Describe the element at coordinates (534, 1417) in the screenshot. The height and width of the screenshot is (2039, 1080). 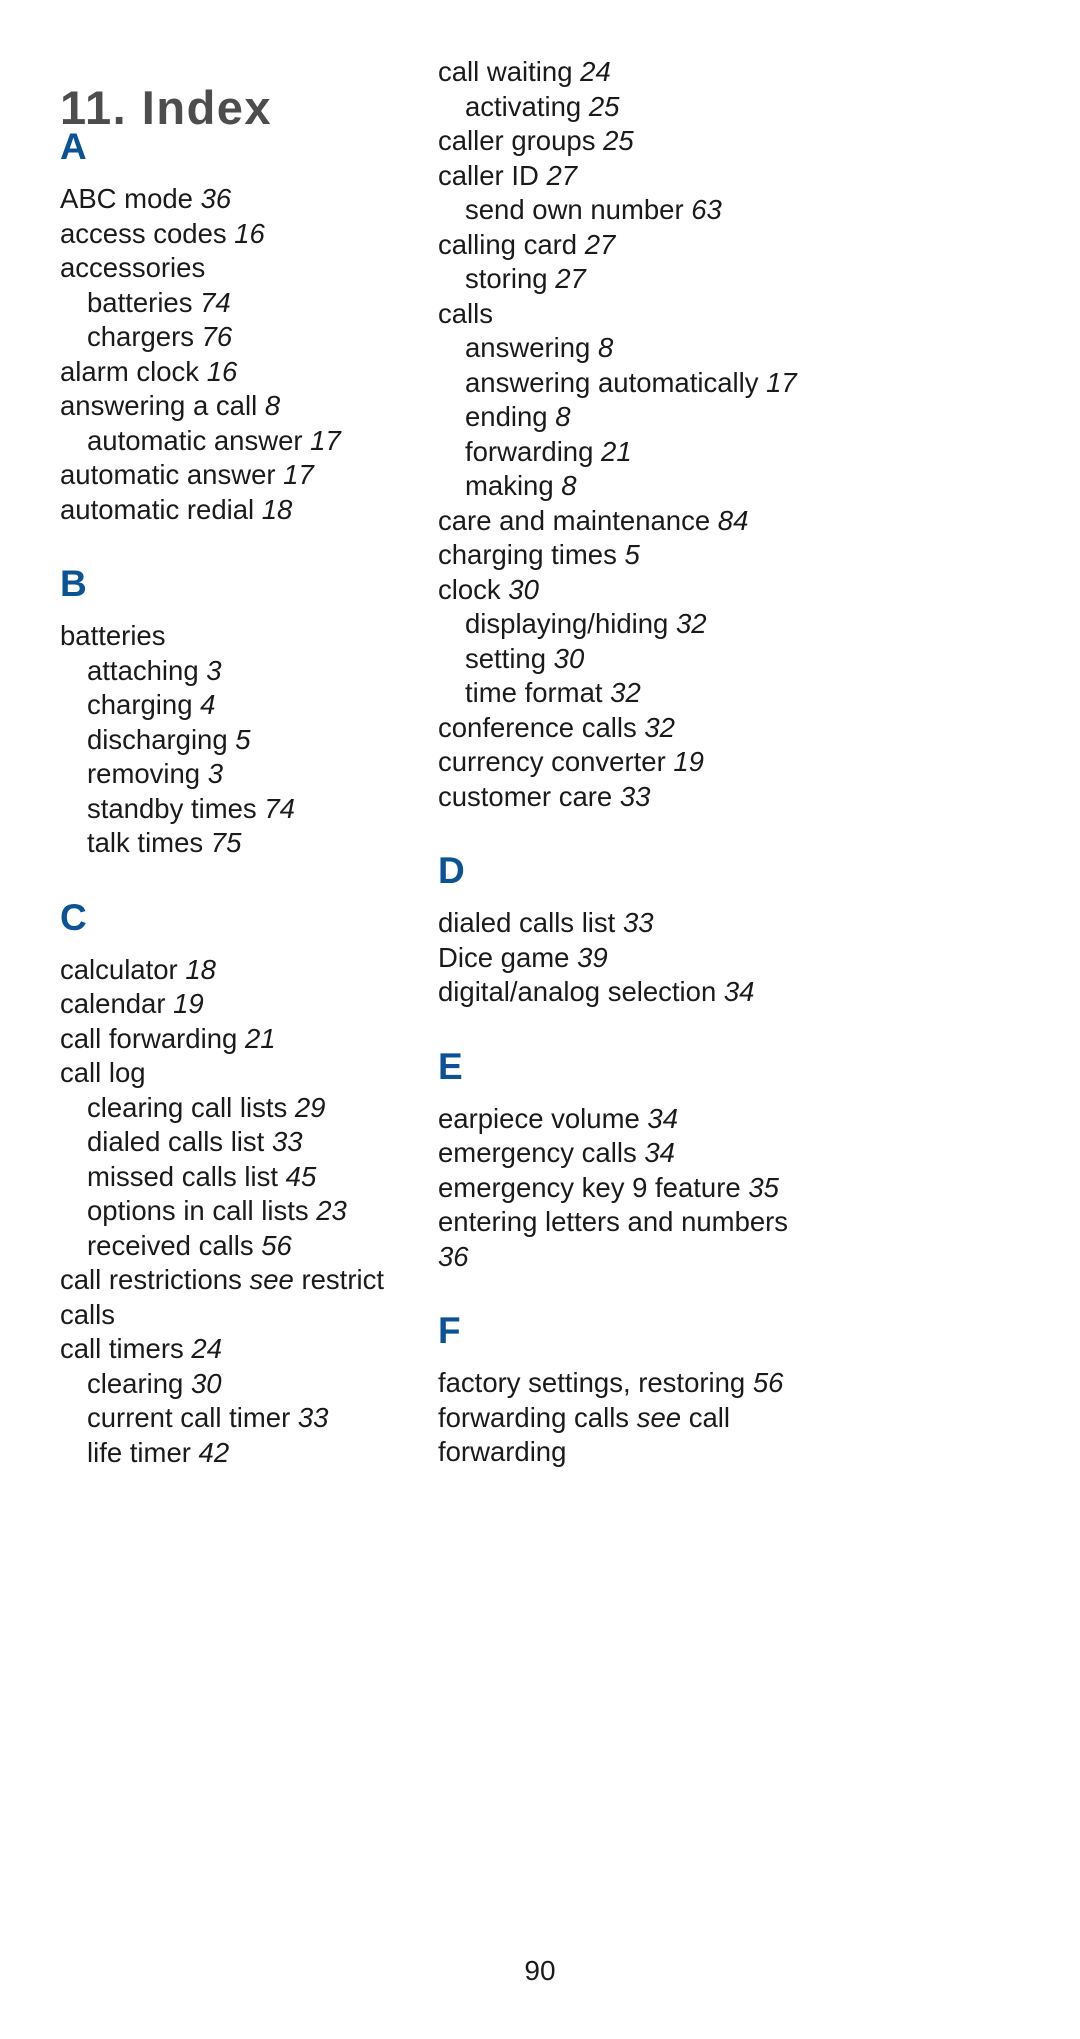
I see `entry-term: forwarding calls` at that location.